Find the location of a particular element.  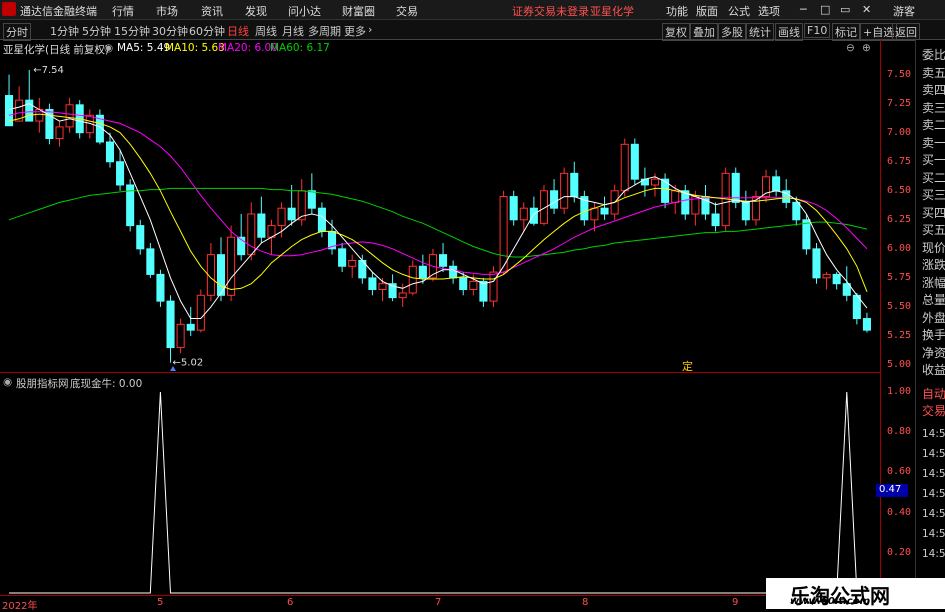

auto-trade-label: 自动 is located at coordinates (933, 393).